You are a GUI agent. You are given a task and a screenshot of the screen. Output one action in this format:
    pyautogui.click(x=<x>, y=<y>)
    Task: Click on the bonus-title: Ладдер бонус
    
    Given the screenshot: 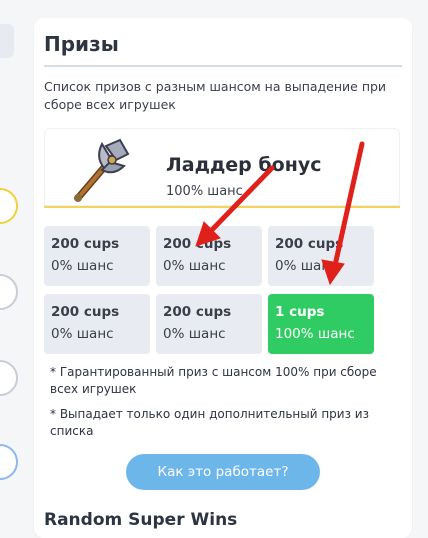 What is the action you would take?
    pyautogui.click(x=244, y=165)
    